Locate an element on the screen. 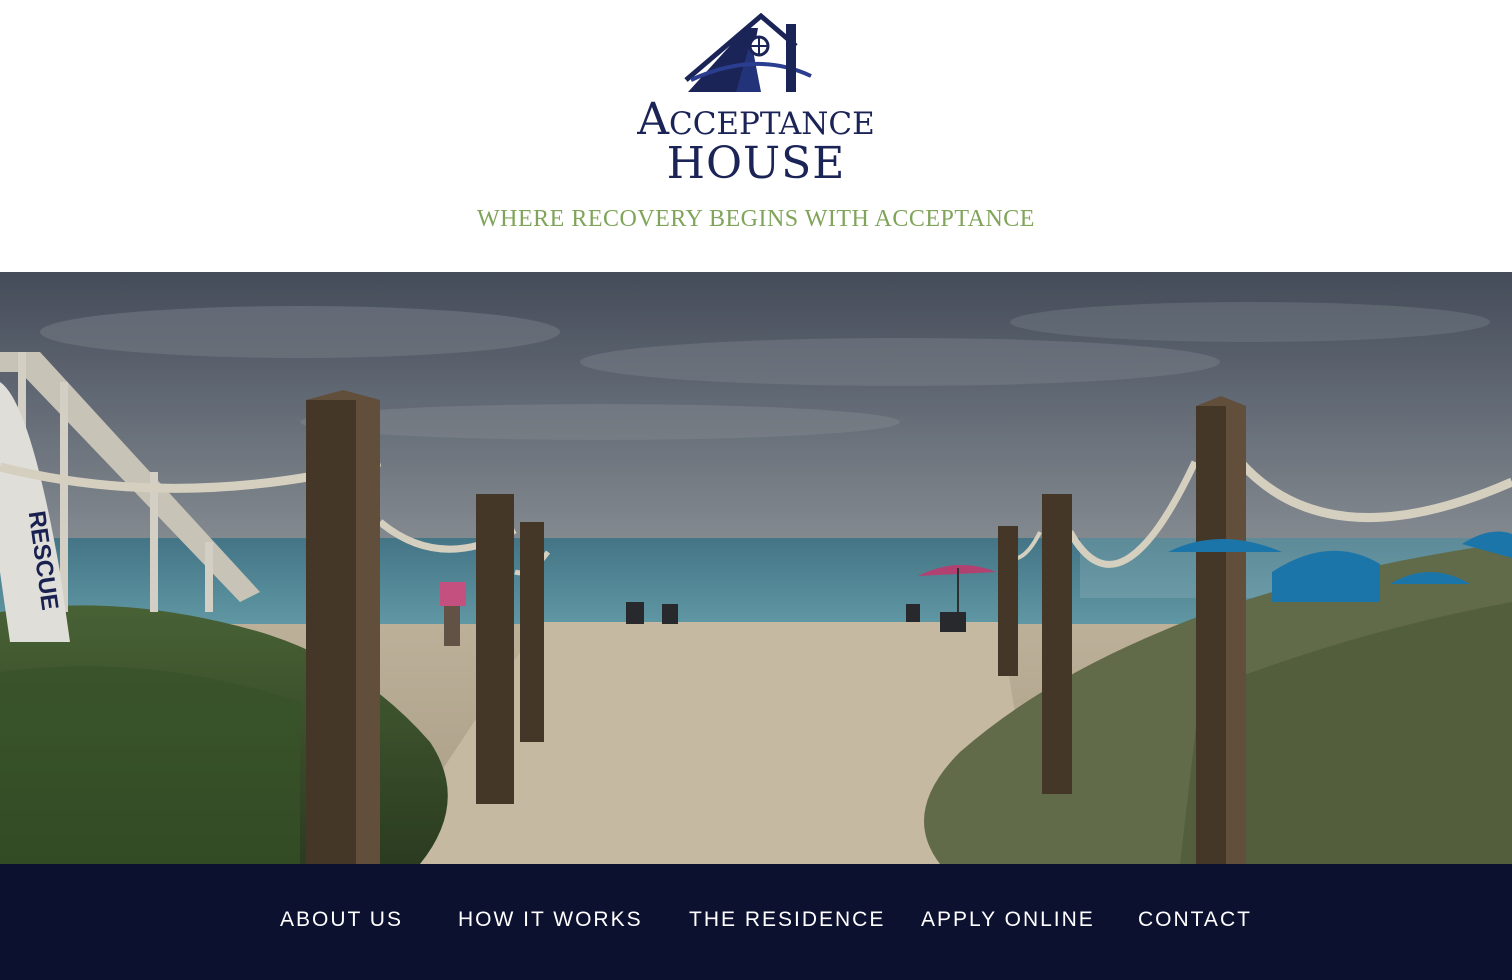  nav-contact: CONTACT is located at coordinates (1195, 920).